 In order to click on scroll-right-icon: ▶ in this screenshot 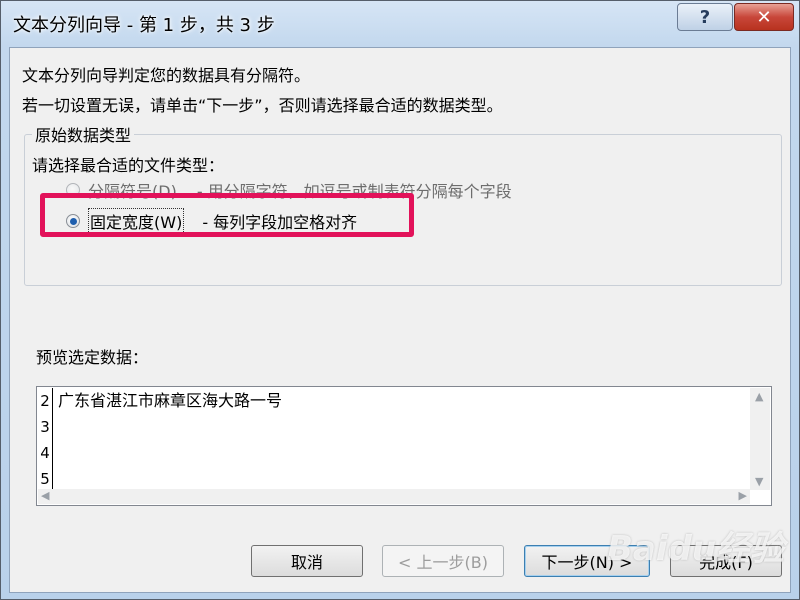, I will do `click(743, 495)`.